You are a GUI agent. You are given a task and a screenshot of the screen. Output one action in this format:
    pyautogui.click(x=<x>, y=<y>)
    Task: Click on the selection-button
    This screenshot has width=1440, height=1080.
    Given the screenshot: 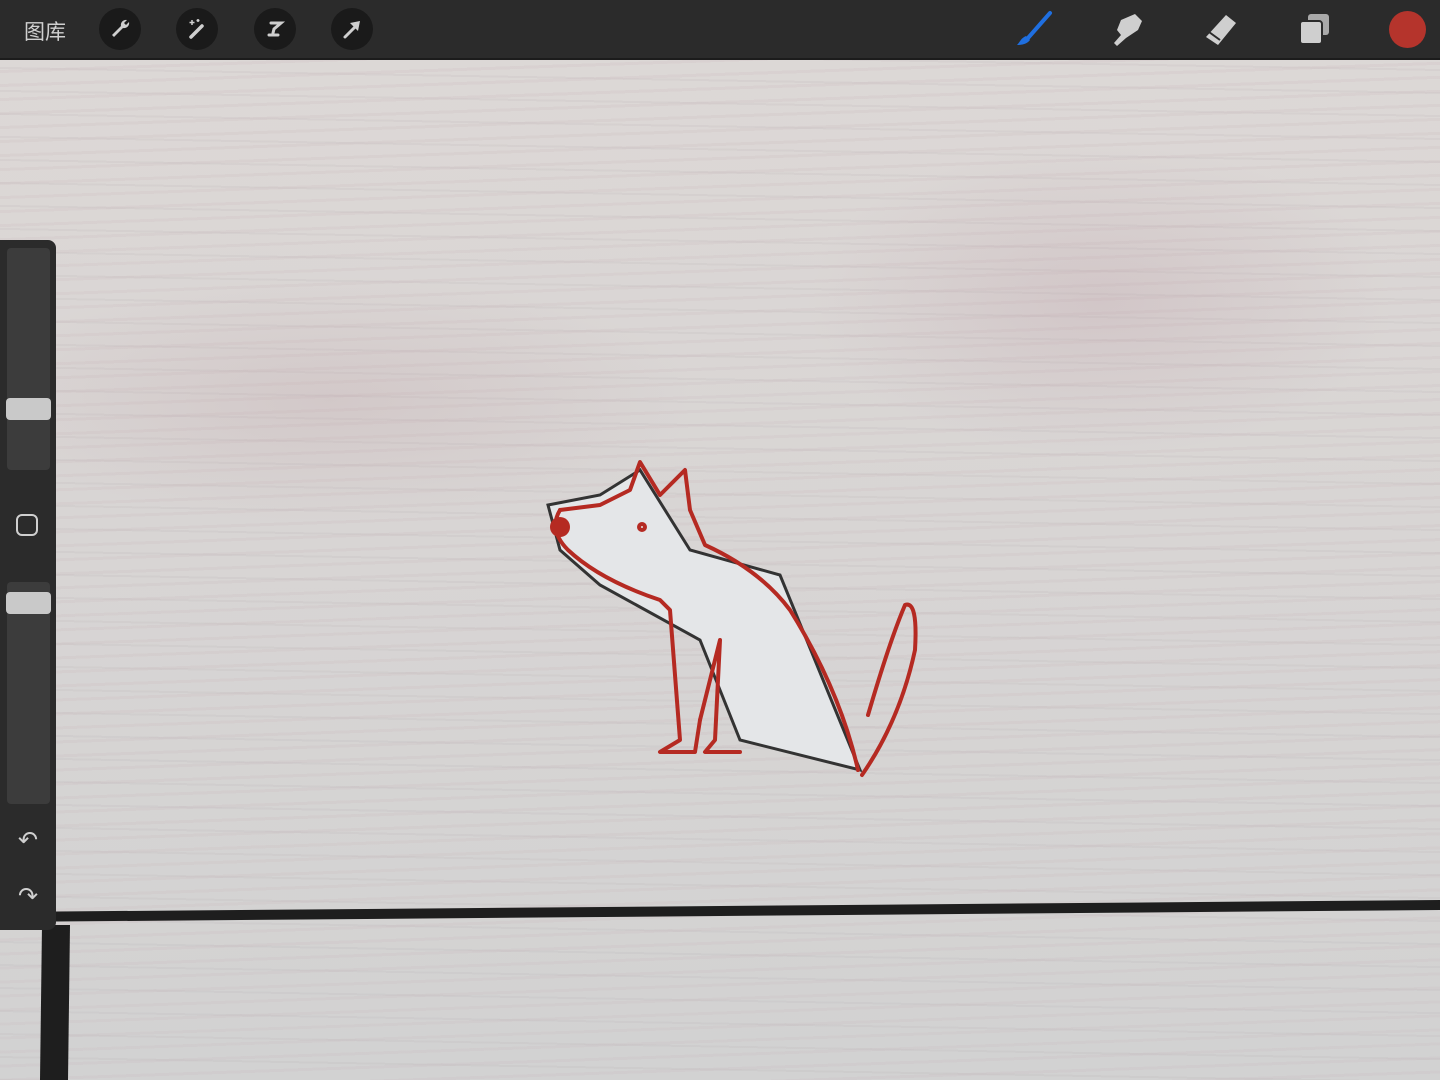 What is the action you would take?
    pyautogui.click(x=275, y=29)
    